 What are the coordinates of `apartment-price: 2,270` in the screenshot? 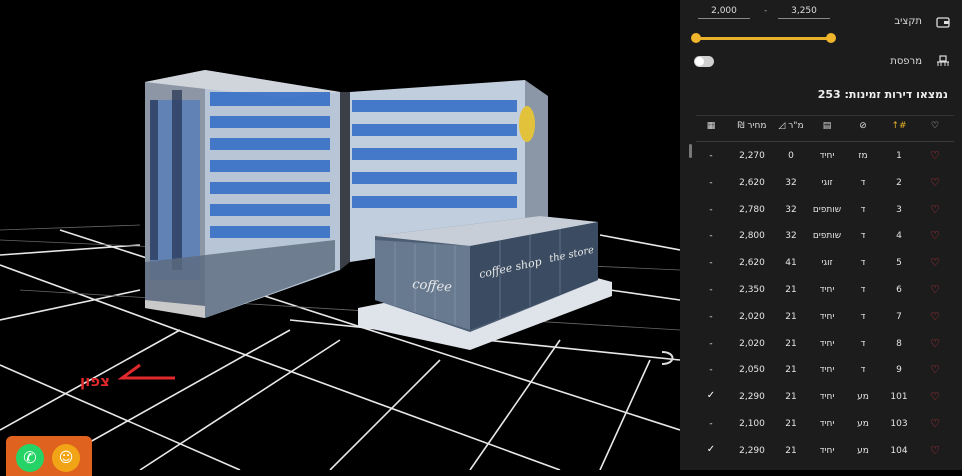 It's located at (752, 156).